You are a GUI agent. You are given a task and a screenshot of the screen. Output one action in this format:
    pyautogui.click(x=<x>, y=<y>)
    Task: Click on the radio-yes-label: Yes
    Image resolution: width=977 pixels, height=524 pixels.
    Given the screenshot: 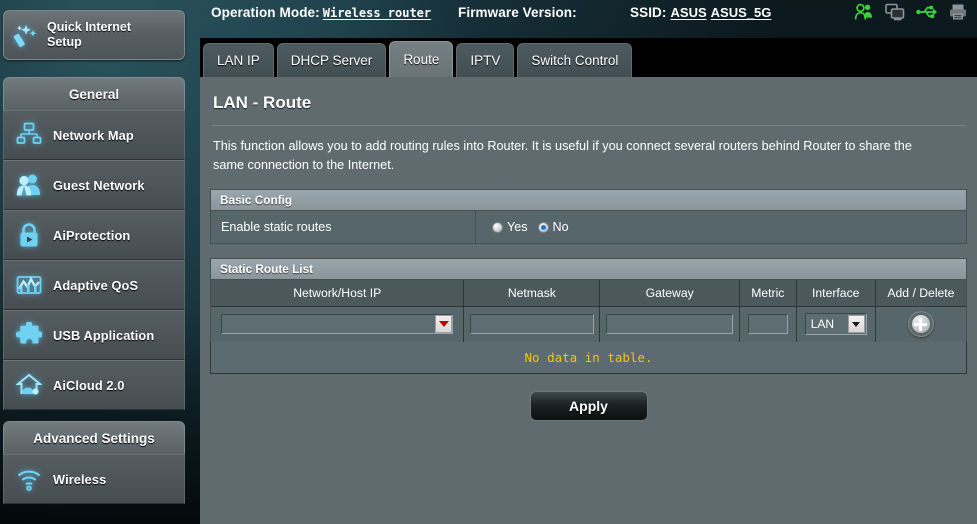 What is the action you would take?
    pyautogui.click(x=517, y=227)
    